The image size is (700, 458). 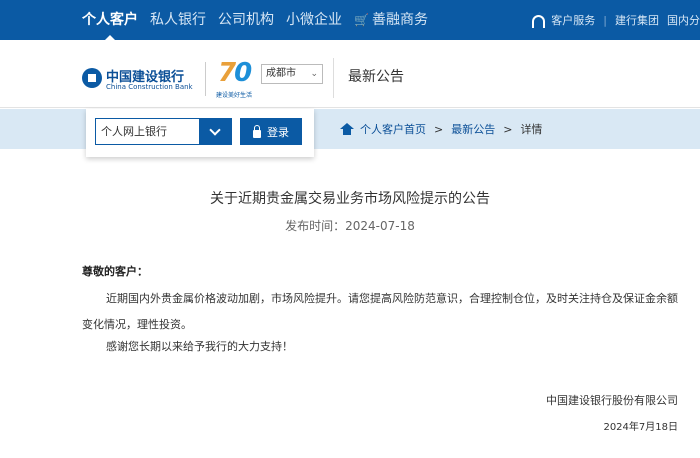 I want to click on breadcrumb: 个人客户首页 > 最新公告 > 详情, so click(x=441, y=129).